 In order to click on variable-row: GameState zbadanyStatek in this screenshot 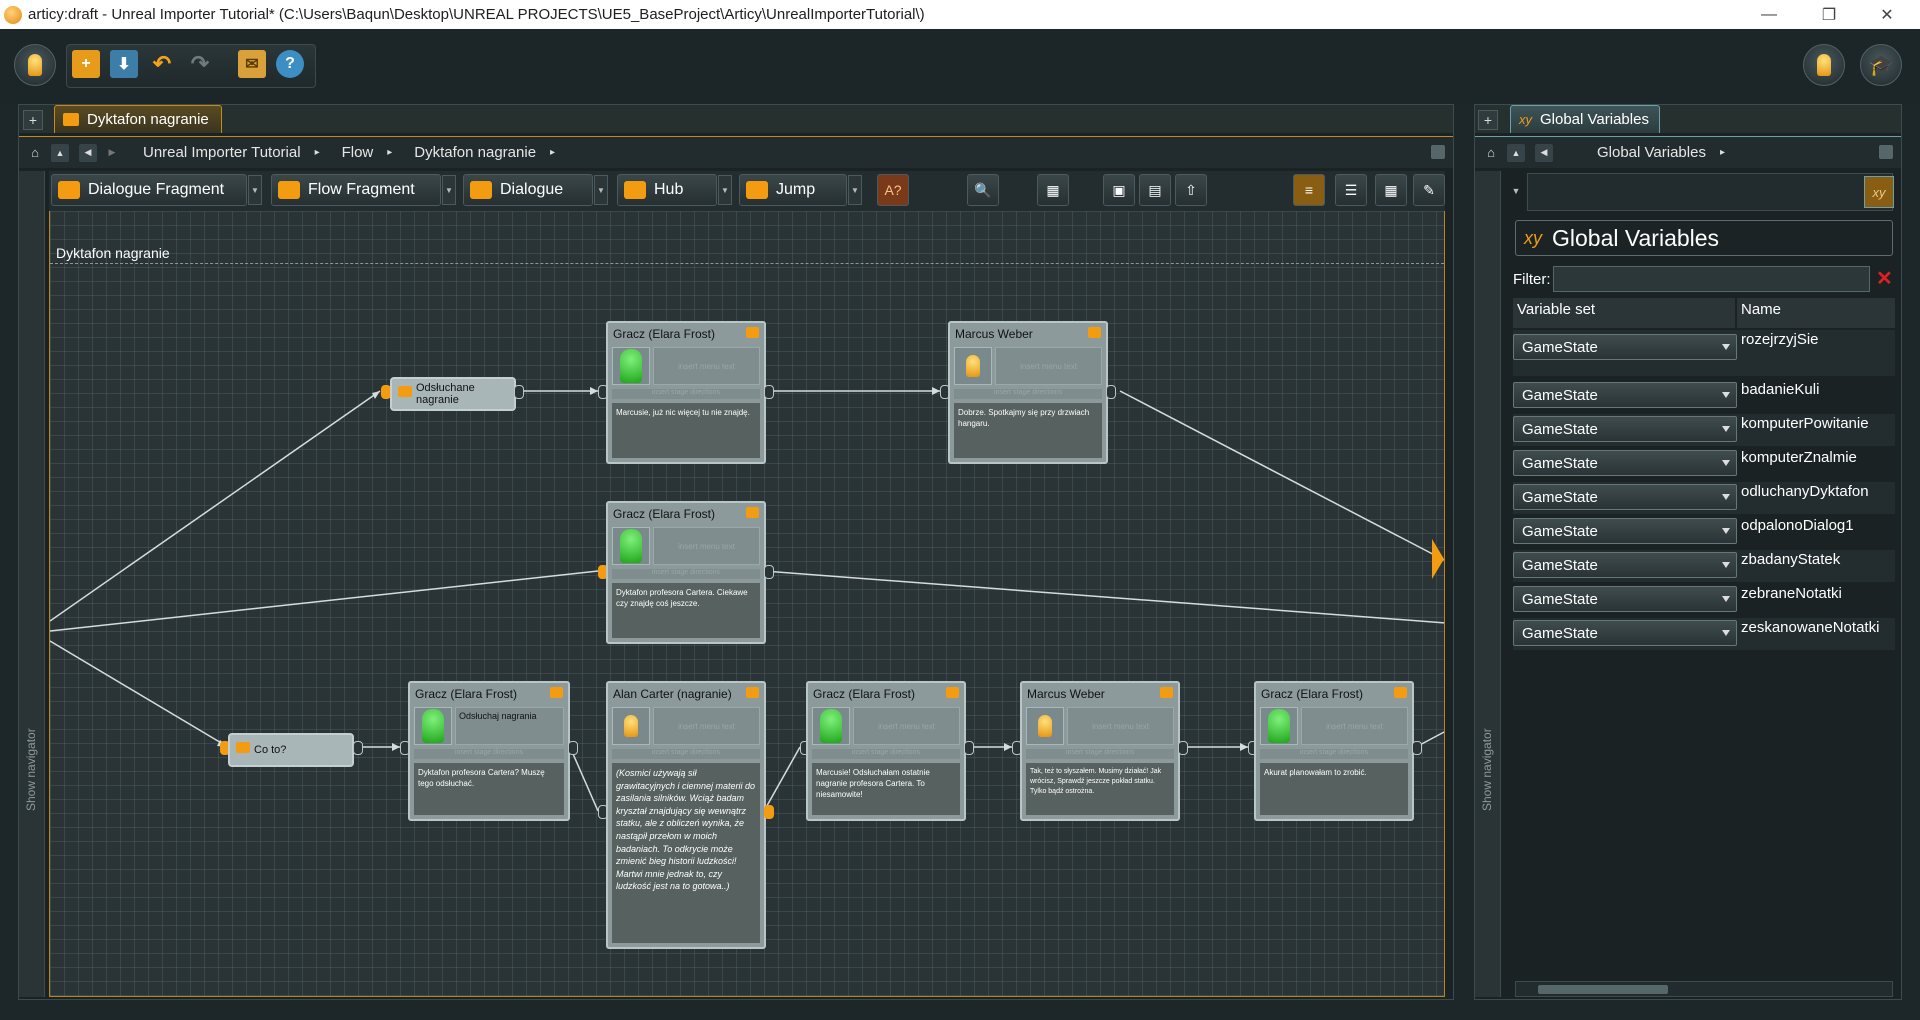, I will do `click(1704, 566)`.